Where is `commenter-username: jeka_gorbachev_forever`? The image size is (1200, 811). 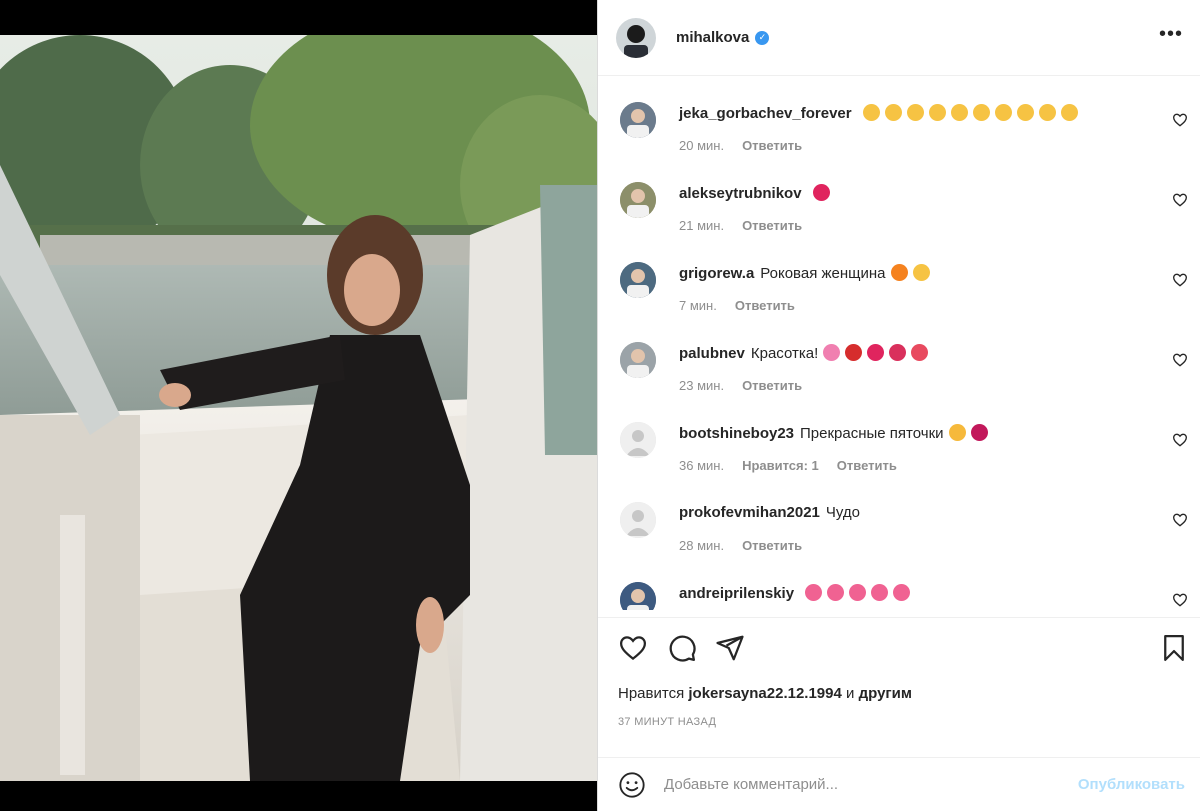
commenter-username: jeka_gorbachev_forever is located at coordinates (765, 113).